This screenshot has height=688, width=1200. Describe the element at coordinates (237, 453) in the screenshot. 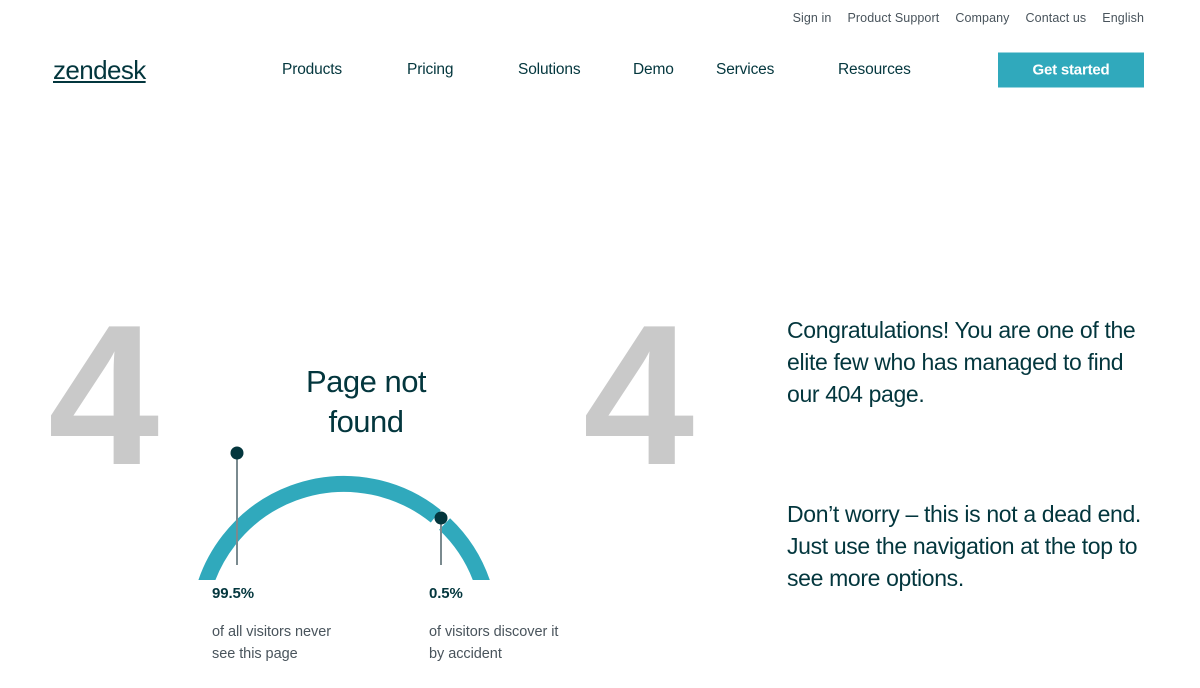

I see `marker-dot-major` at that location.